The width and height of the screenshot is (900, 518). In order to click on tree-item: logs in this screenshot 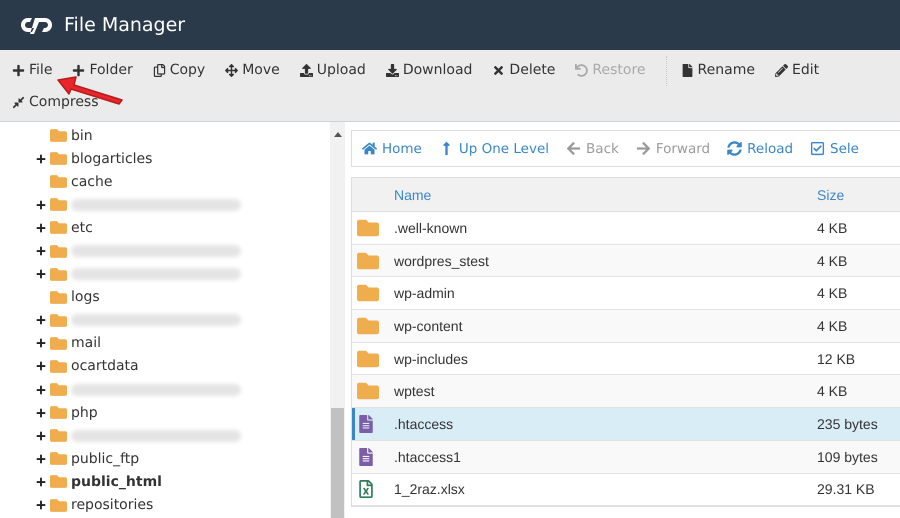, I will do `click(85, 297)`.